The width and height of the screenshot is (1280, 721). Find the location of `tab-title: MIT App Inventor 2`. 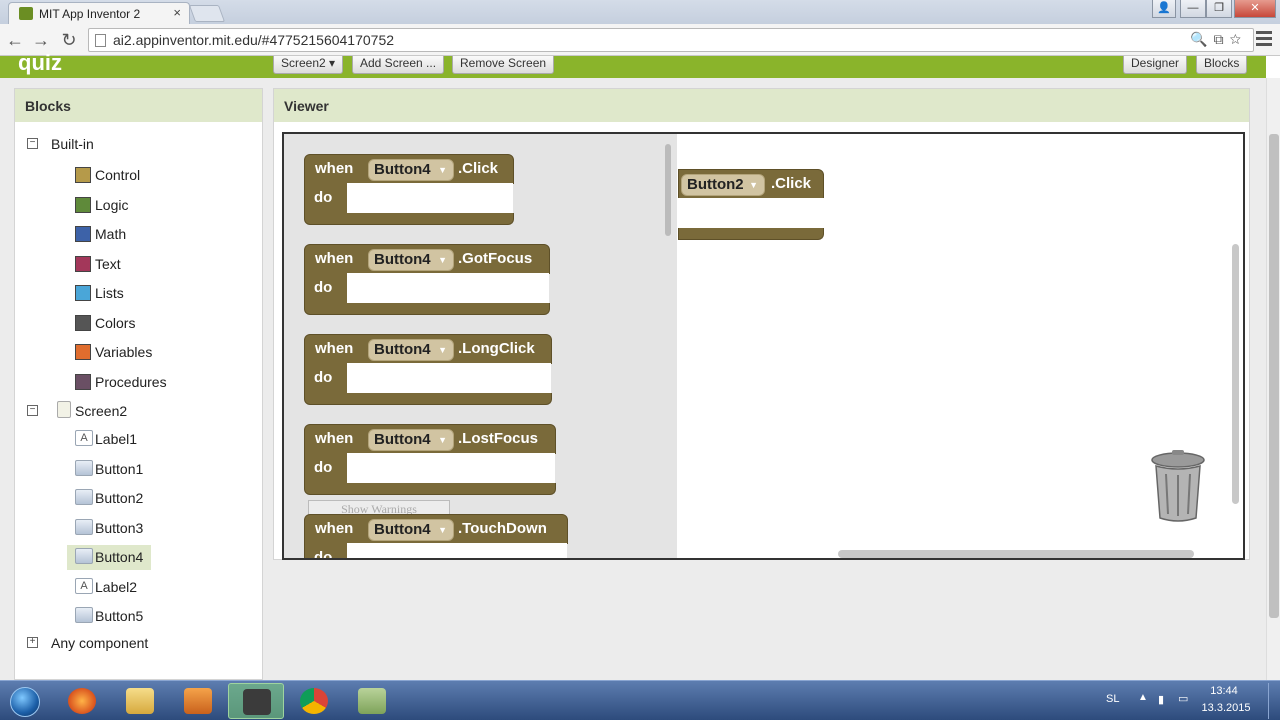

tab-title: MIT App Inventor 2 is located at coordinates (90, 14).